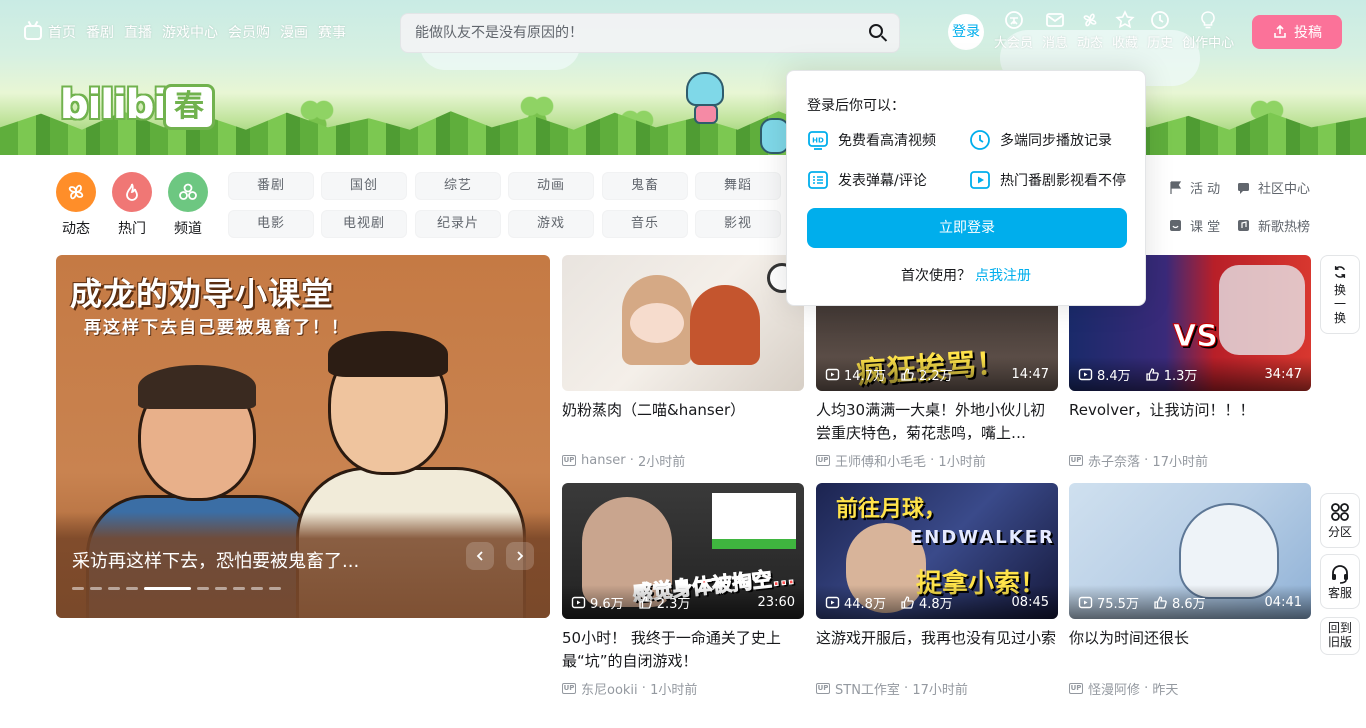 The width and height of the screenshot is (1366, 728). I want to click on tag-documentary: 纪录片, so click(458, 224).